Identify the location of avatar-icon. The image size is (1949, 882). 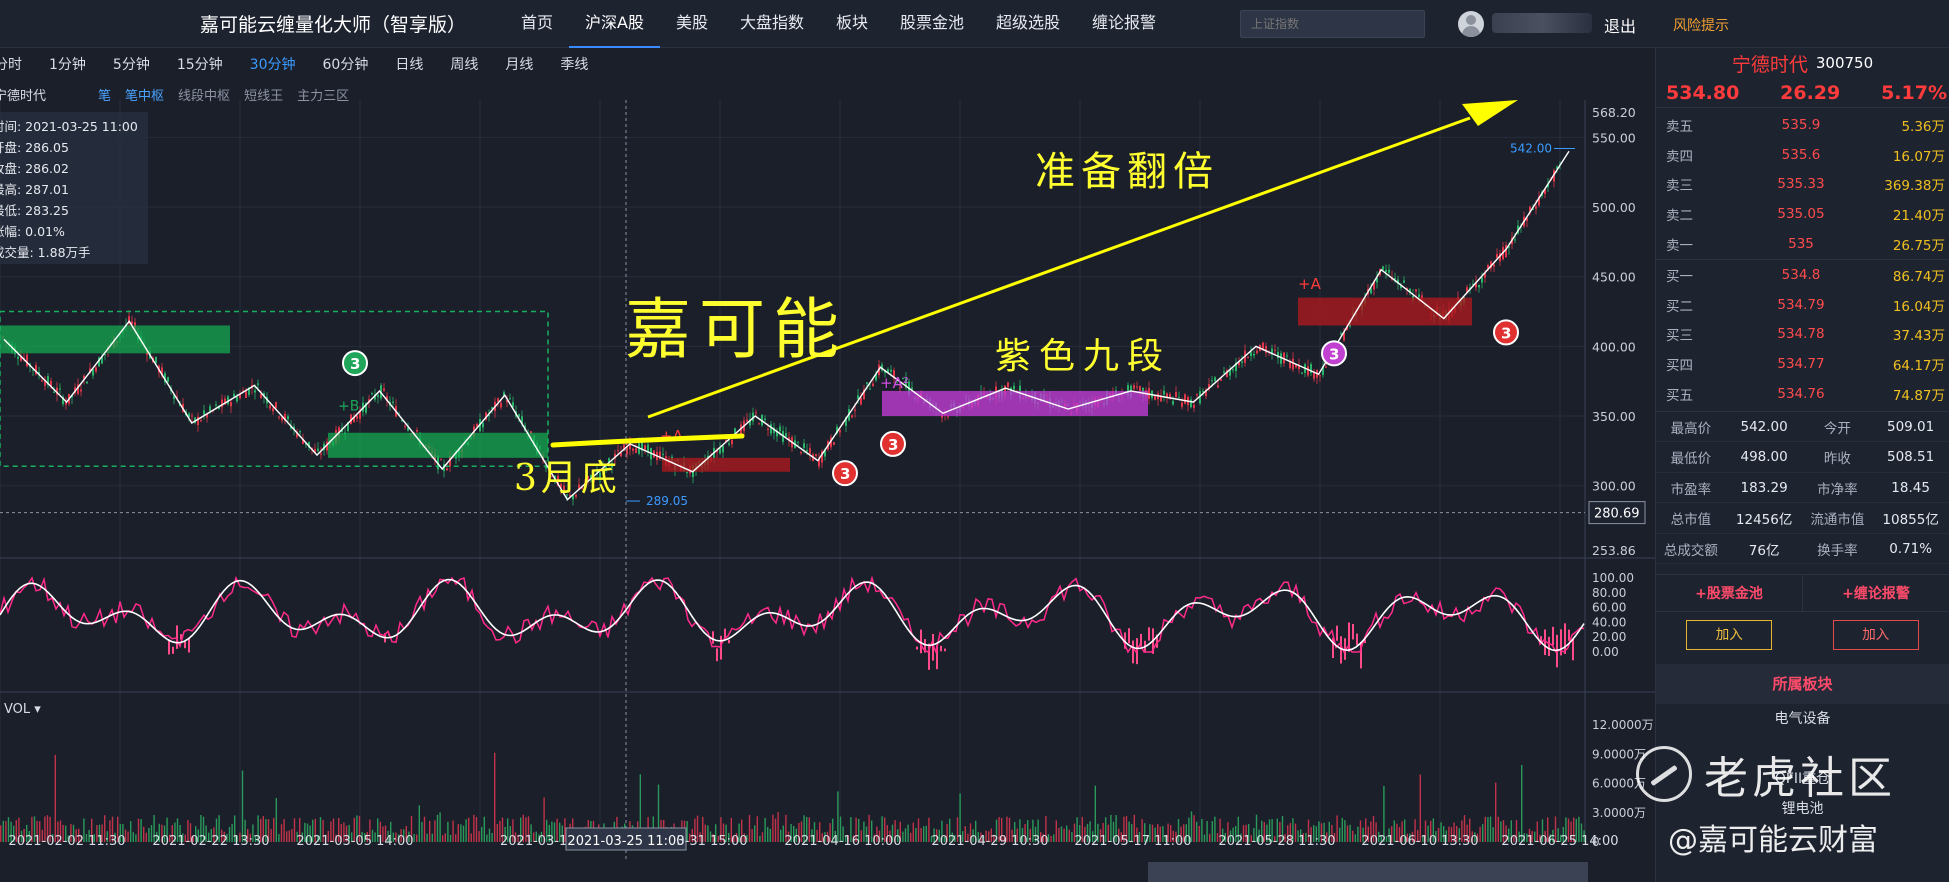
(1471, 24).